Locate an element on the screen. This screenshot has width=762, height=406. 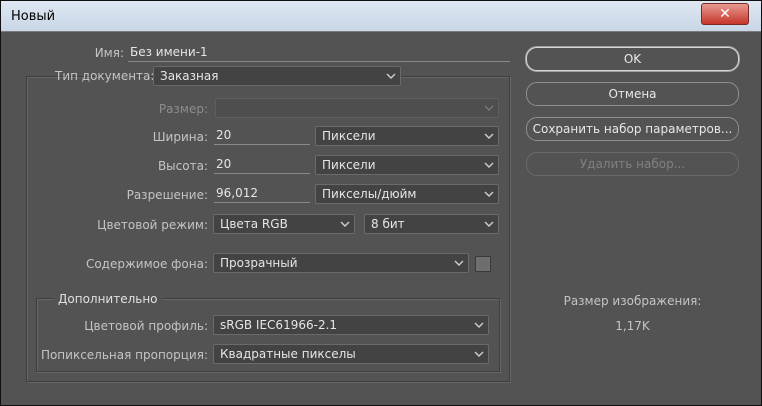
color-profile-select: sRGB IEC61966-2.1 is located at coordinates (351, 325).